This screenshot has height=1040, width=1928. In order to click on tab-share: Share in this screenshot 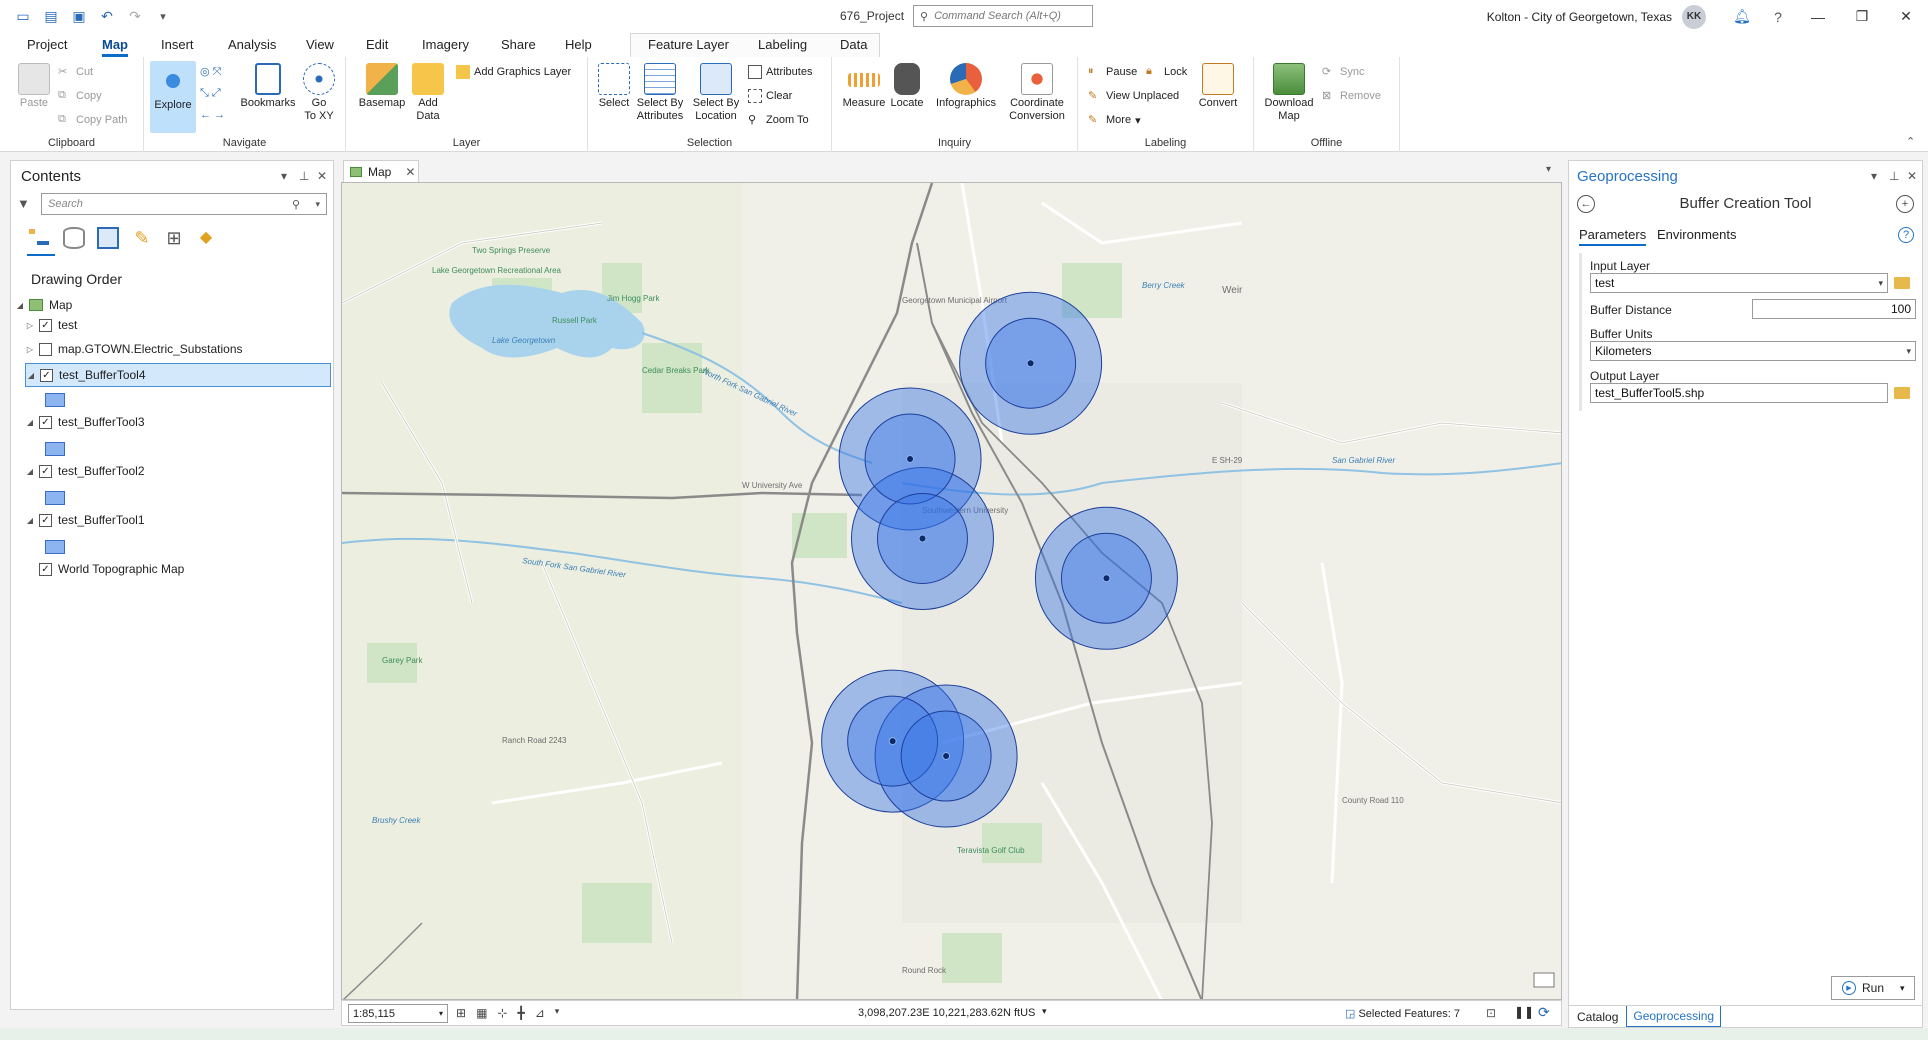, I will do `click(518, 44)`.